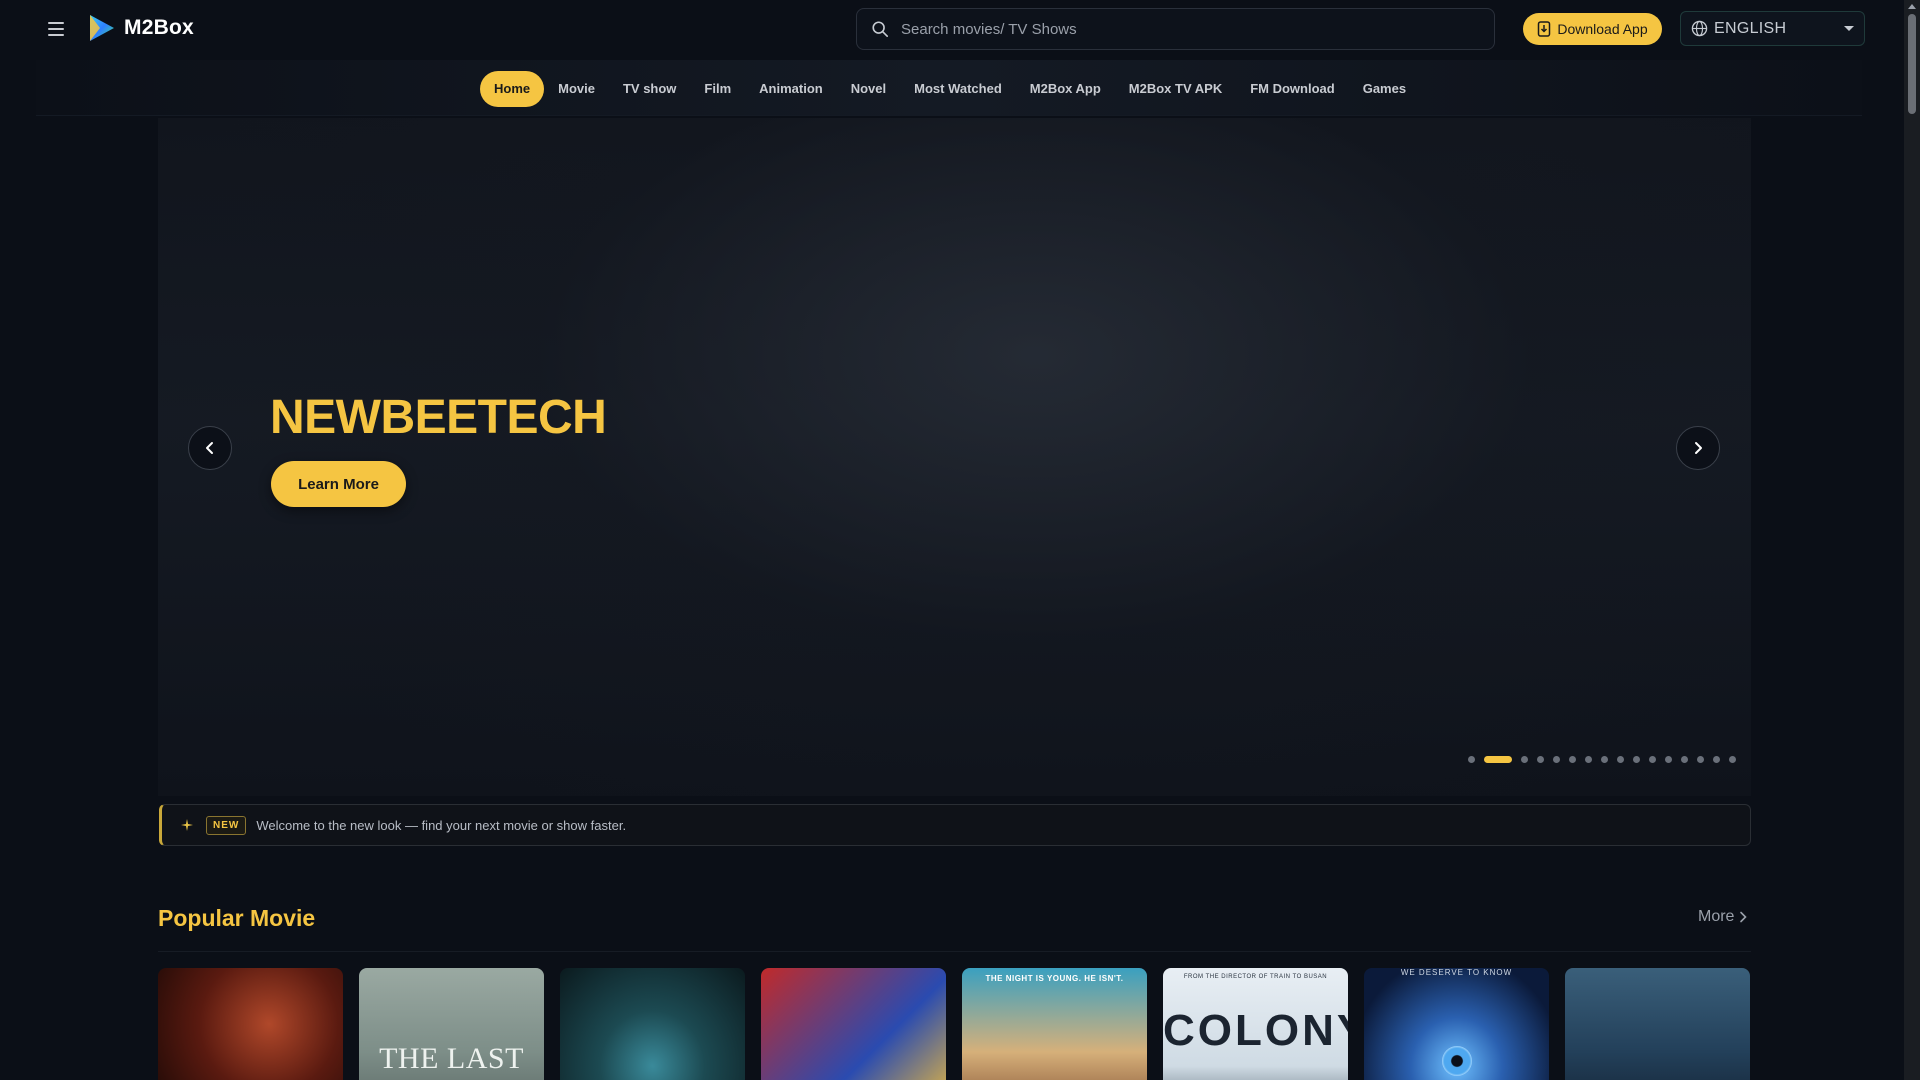  I want to click on more-label: More, so click(1716, 916).